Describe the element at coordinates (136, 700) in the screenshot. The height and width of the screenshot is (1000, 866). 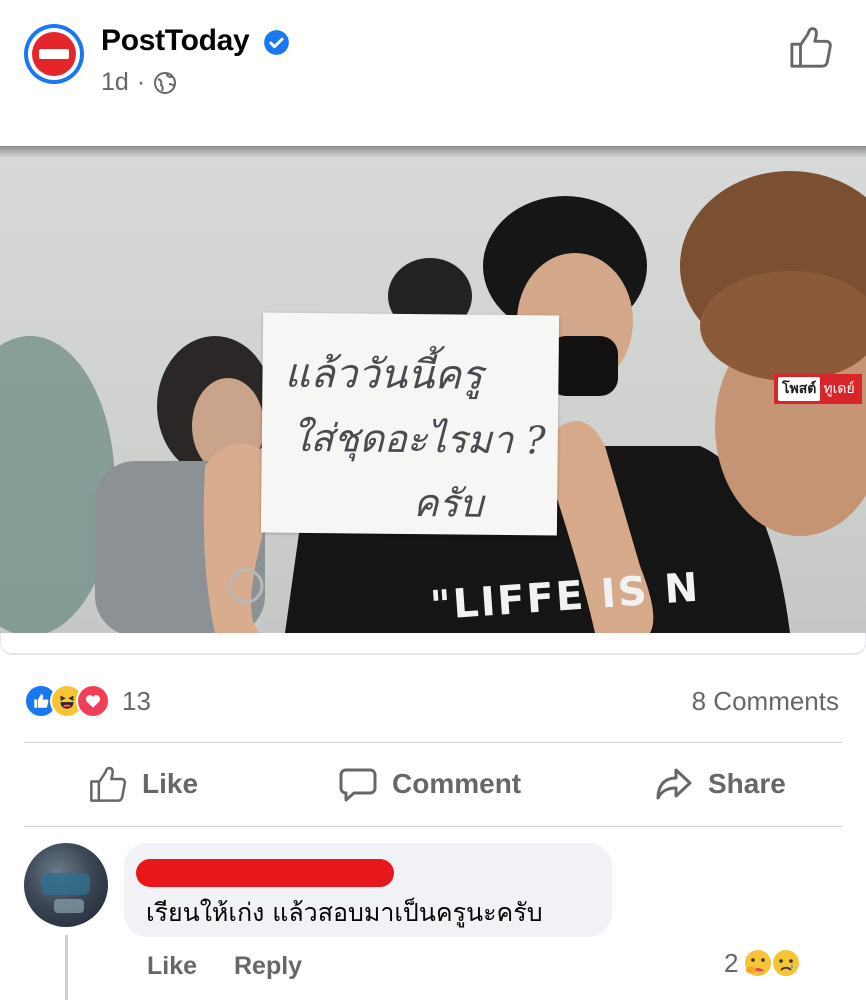
I see `reaction-count: 13` at that location.